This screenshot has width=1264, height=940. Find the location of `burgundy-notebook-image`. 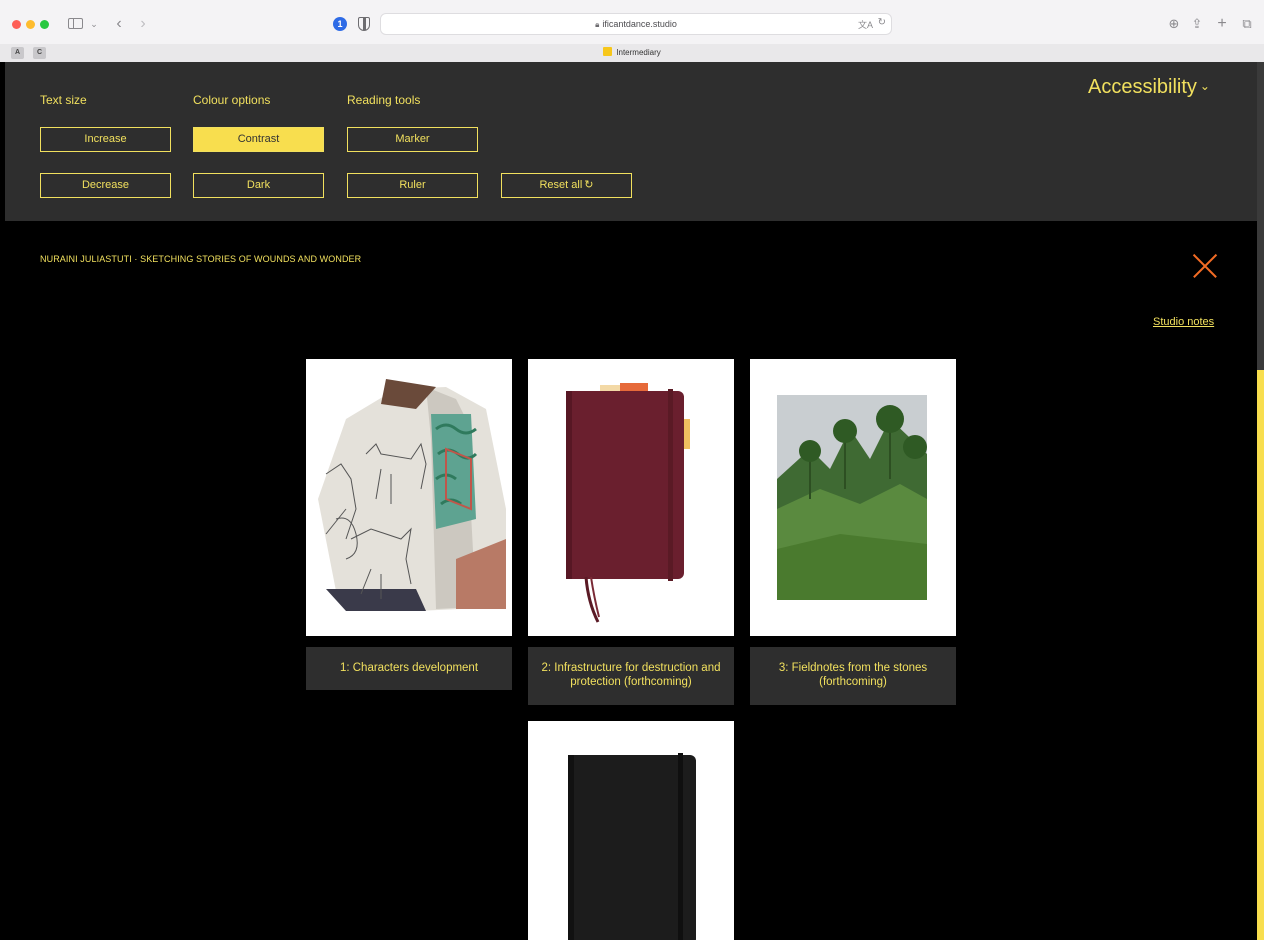

burgundy-notebook-image is located at coordinates (628, 503).